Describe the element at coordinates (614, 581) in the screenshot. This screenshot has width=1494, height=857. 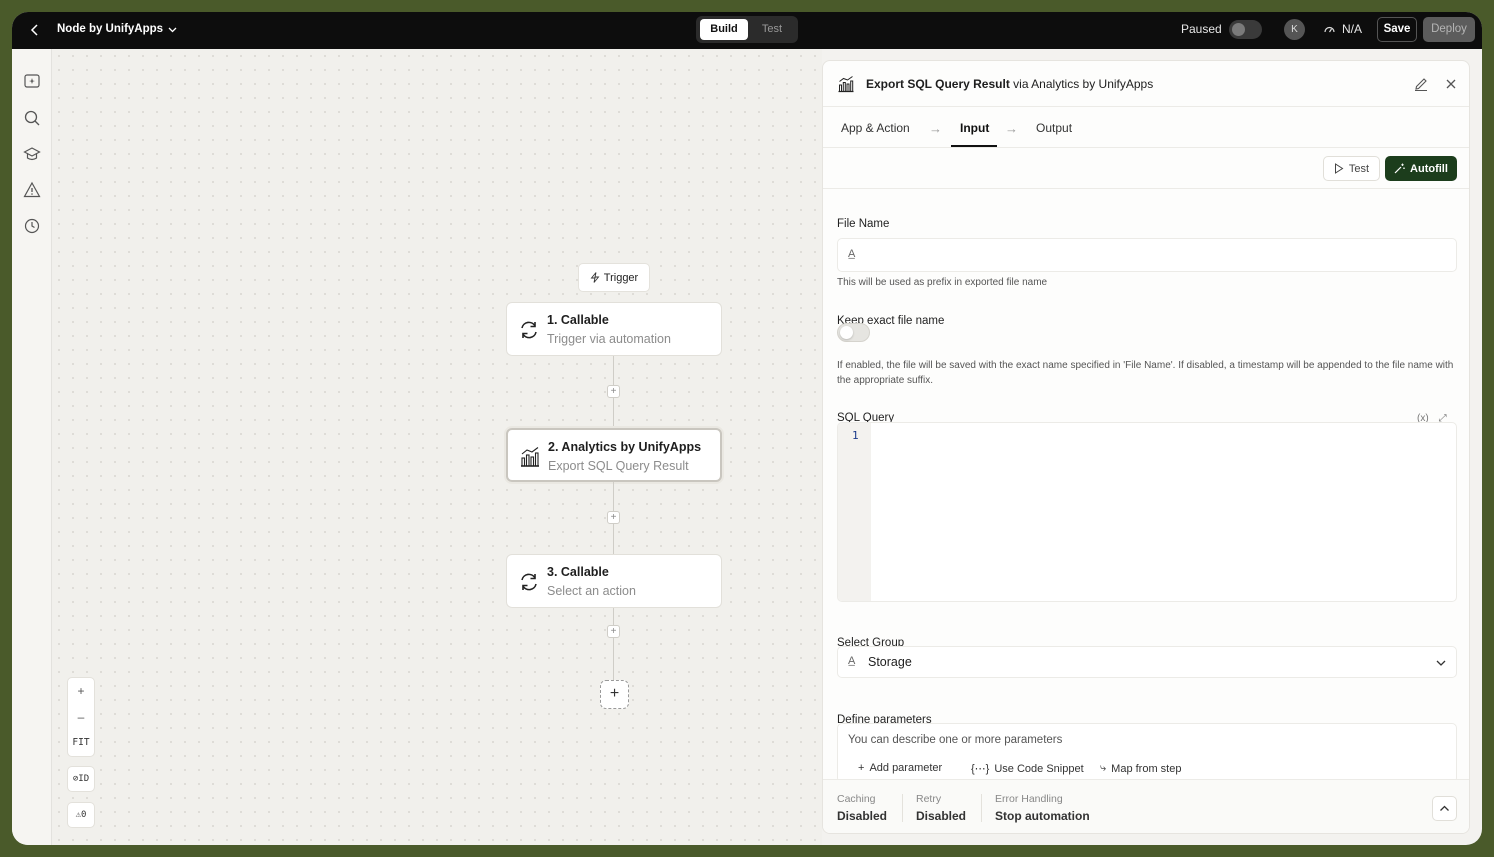
I see `workflow-node-3: 3. Callable Select an action` at that location.